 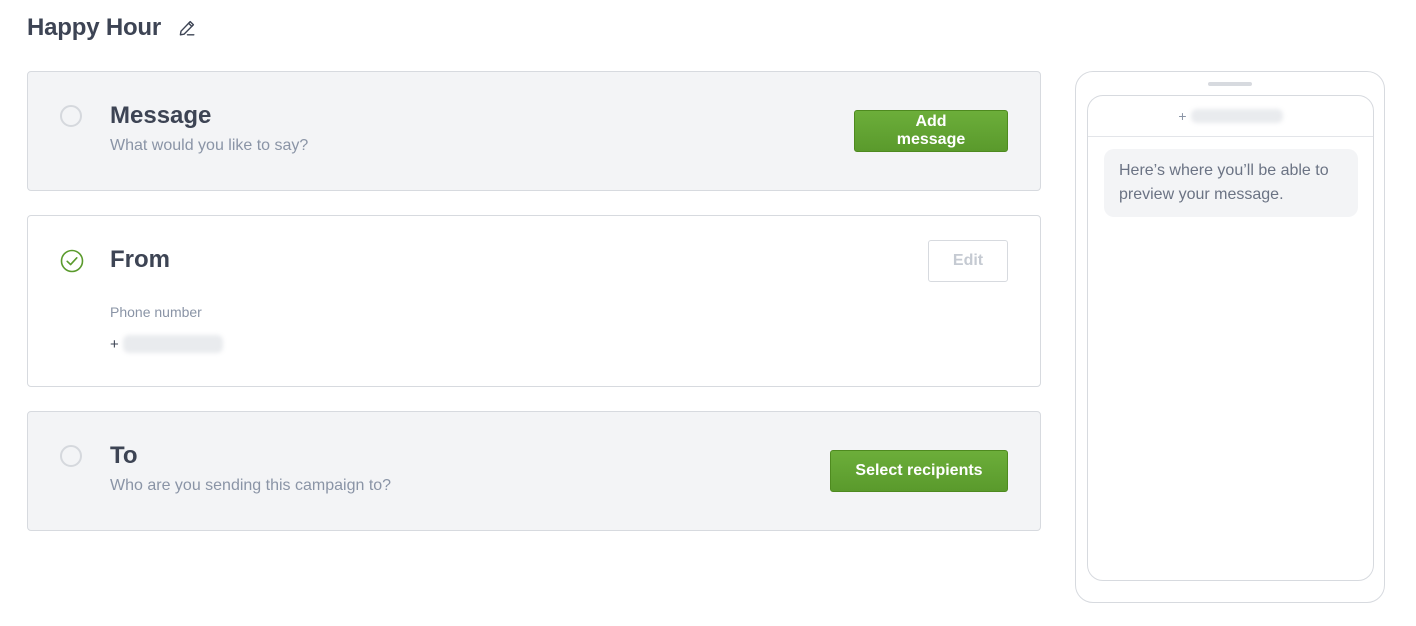 I want to click on page-header: Happy Hour, so click(x=112, y=28).